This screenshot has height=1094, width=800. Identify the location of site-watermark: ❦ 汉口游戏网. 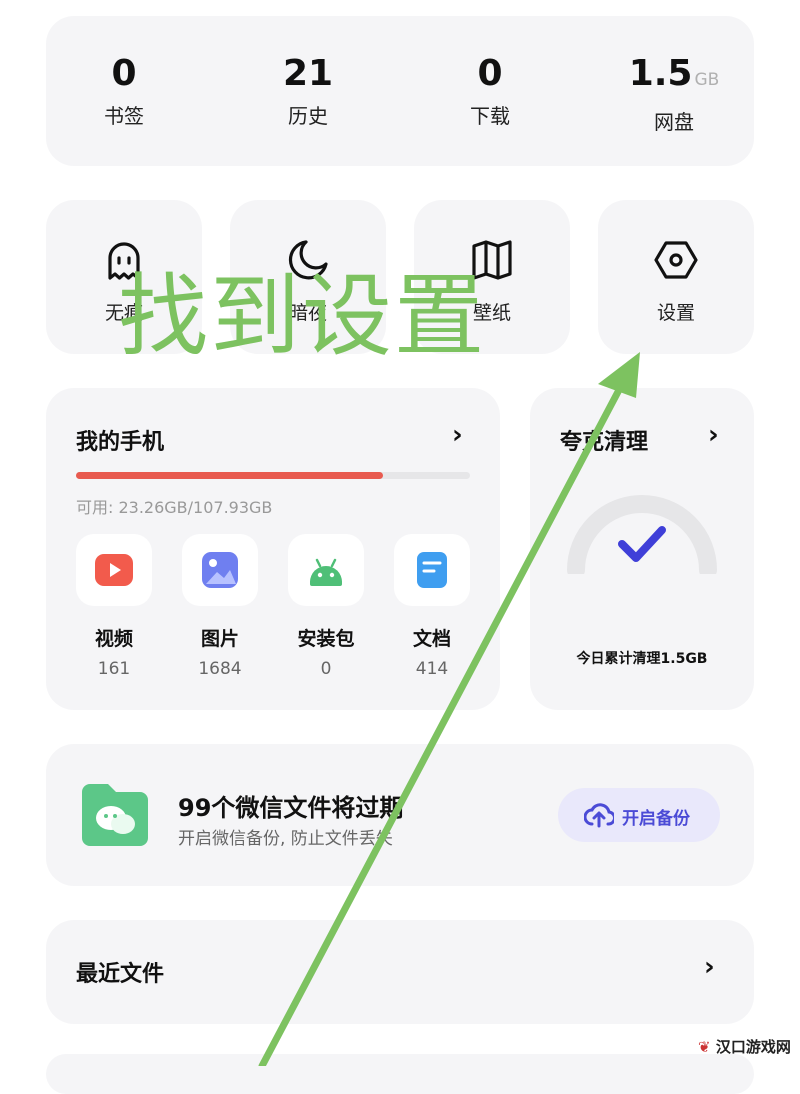
(744, 1046).